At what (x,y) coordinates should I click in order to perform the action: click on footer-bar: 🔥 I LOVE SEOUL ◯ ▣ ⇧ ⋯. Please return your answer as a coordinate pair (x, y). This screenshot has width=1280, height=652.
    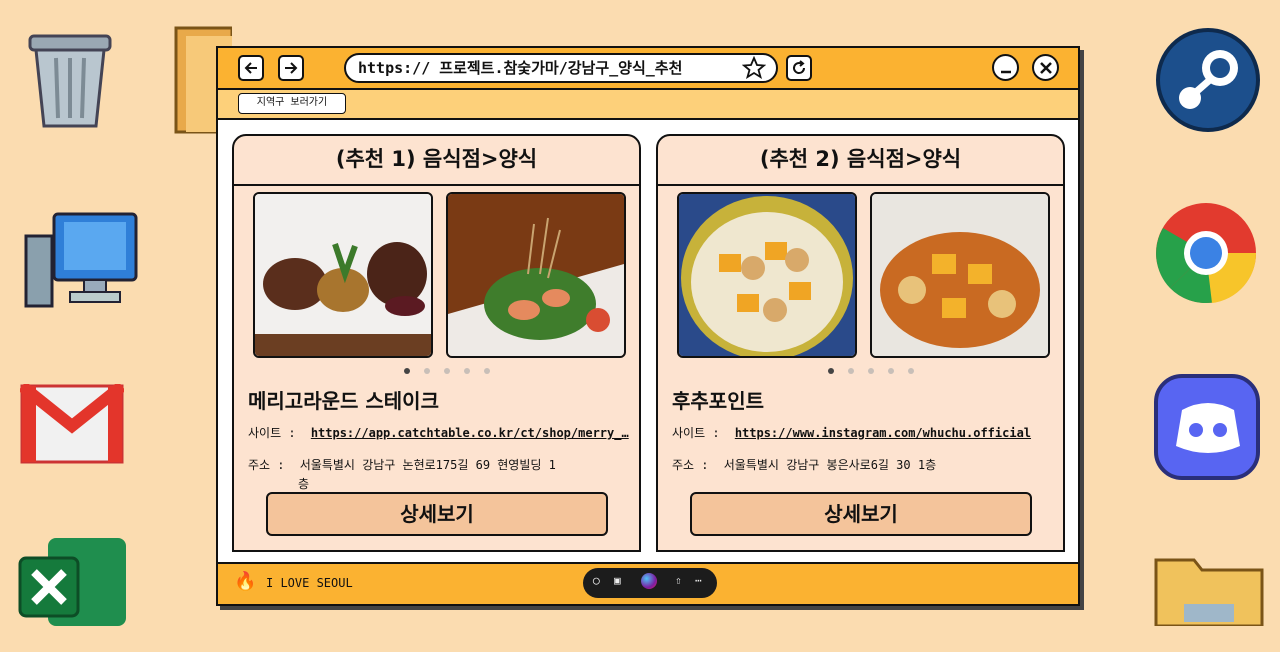
    Looking at the image, I should click on (648, 583).